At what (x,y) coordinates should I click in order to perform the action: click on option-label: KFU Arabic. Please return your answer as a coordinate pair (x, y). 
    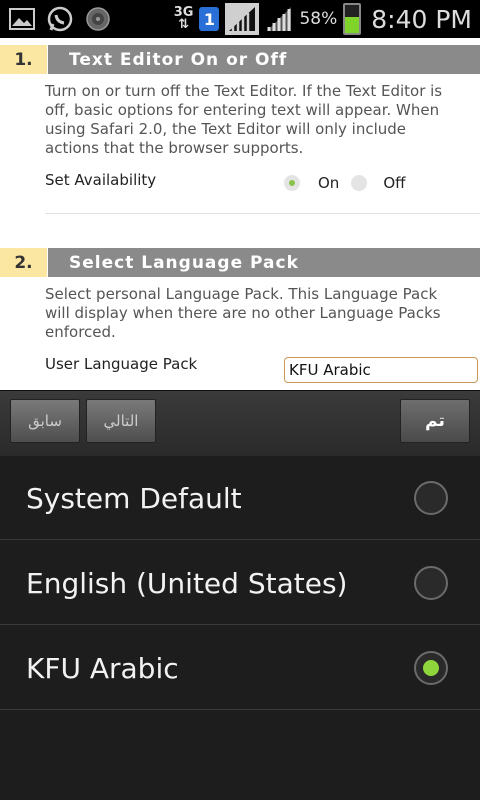
    Looking at the image, I should click on (102, 668).